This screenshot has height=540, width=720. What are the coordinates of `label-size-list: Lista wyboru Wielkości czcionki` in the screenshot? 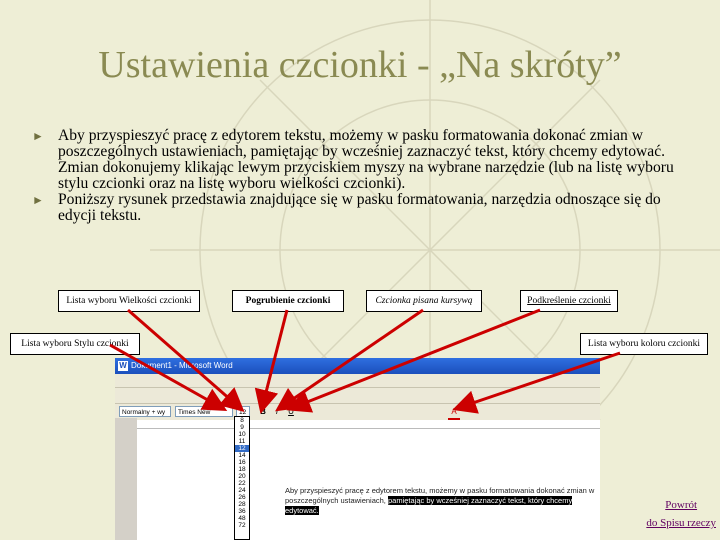 It's located at (129, 301).